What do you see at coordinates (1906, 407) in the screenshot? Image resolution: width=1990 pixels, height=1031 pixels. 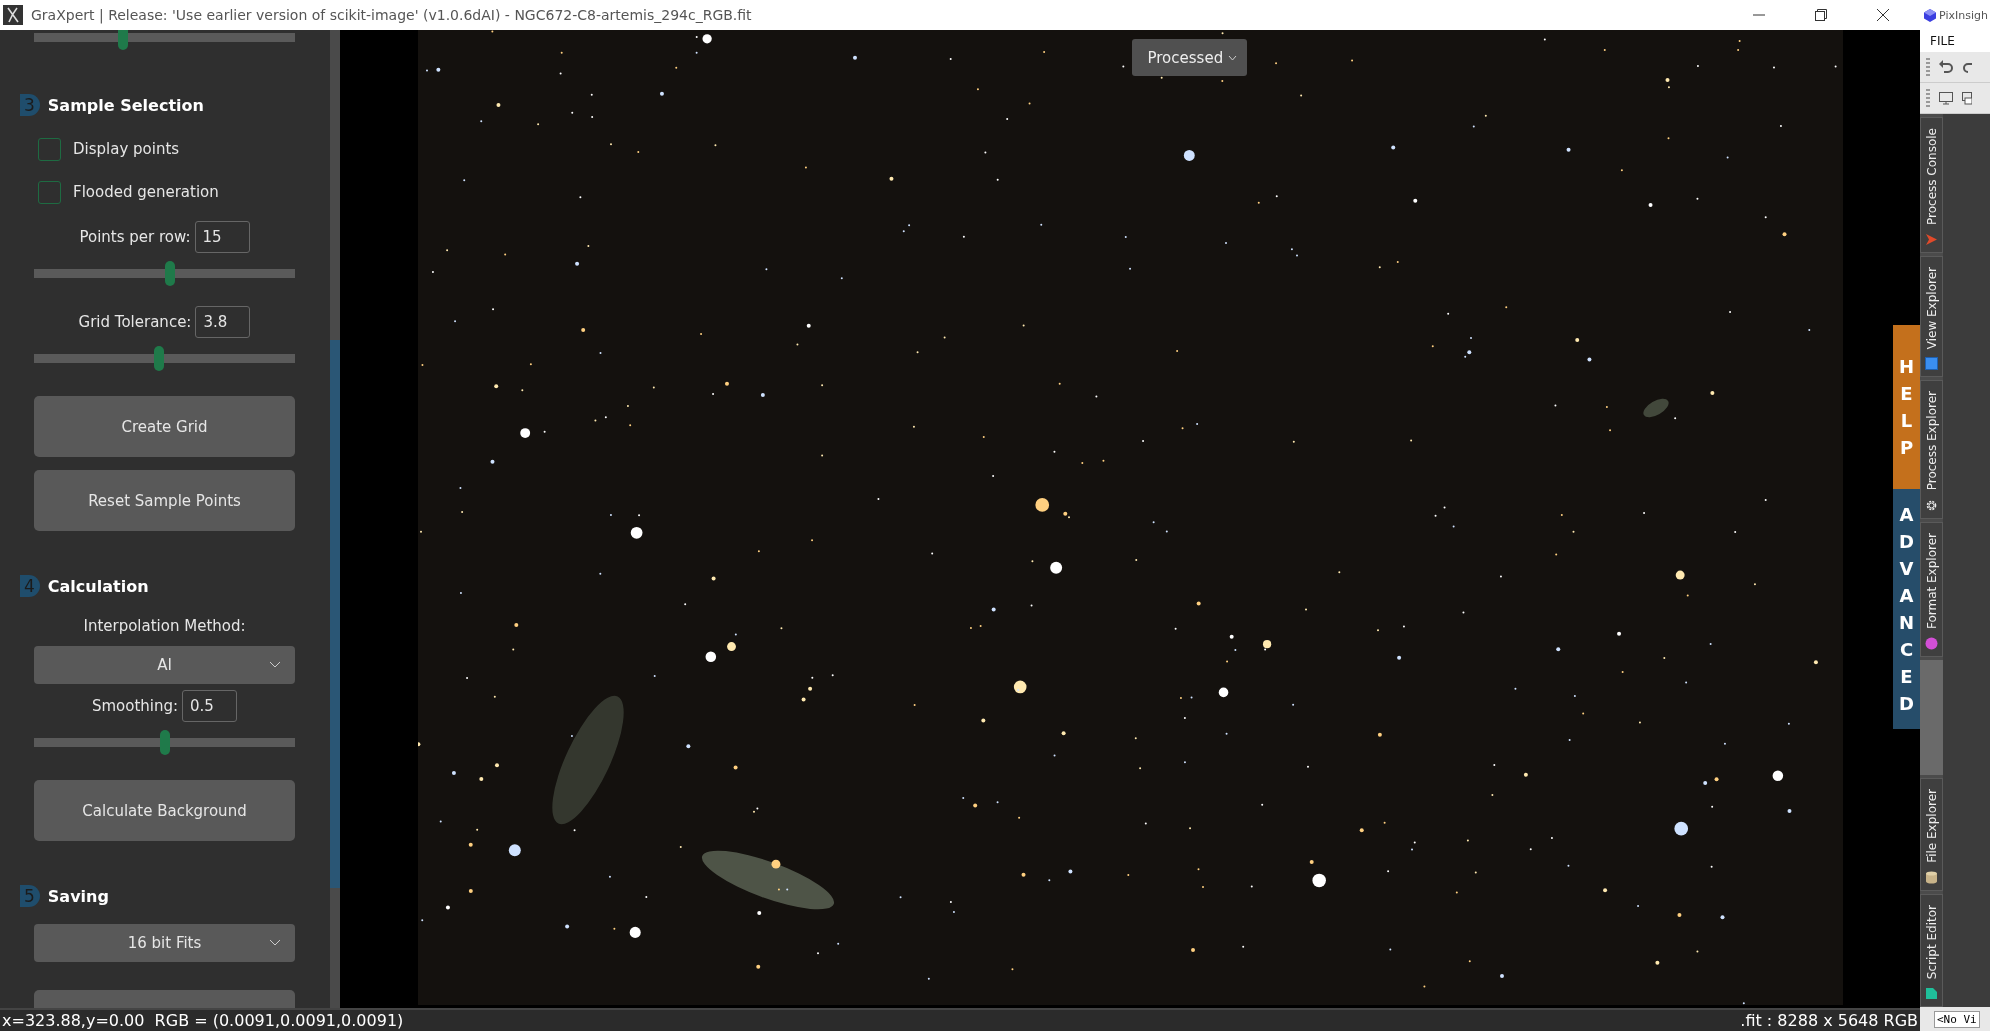 I see `side-tab: HELP` at bounding box center [1906, 407].